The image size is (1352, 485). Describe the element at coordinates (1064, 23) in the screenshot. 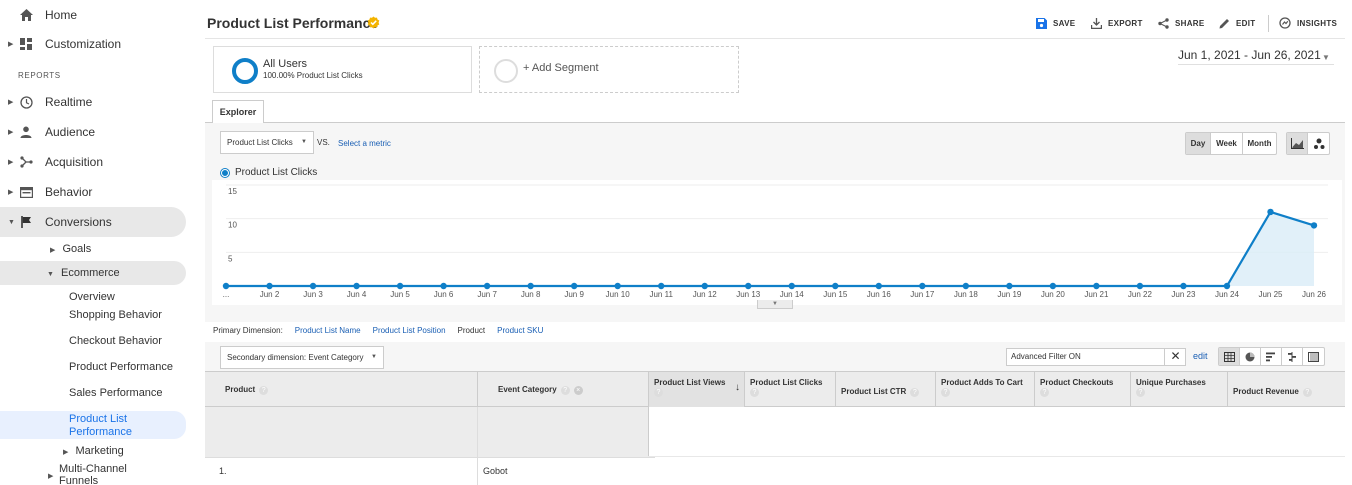

I see `save-label: SAVE` at that location.